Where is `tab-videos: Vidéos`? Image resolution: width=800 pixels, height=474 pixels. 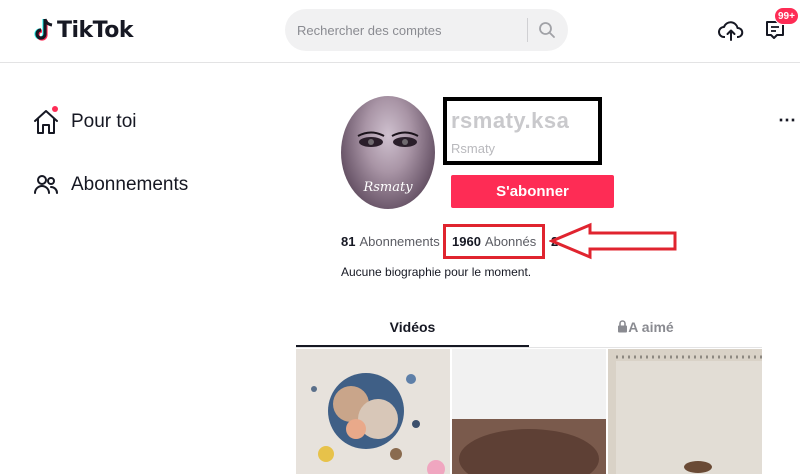 tab-videos: Vidéos is located at coordinates (412, 327).